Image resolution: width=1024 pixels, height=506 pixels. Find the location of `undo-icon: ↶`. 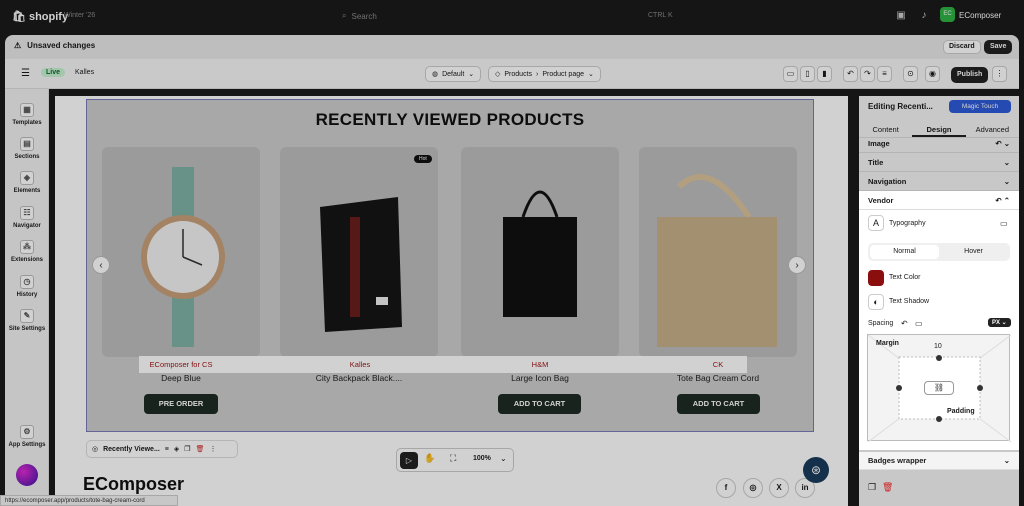

undo-icon: ↶ is located at coordinates (850, 74).